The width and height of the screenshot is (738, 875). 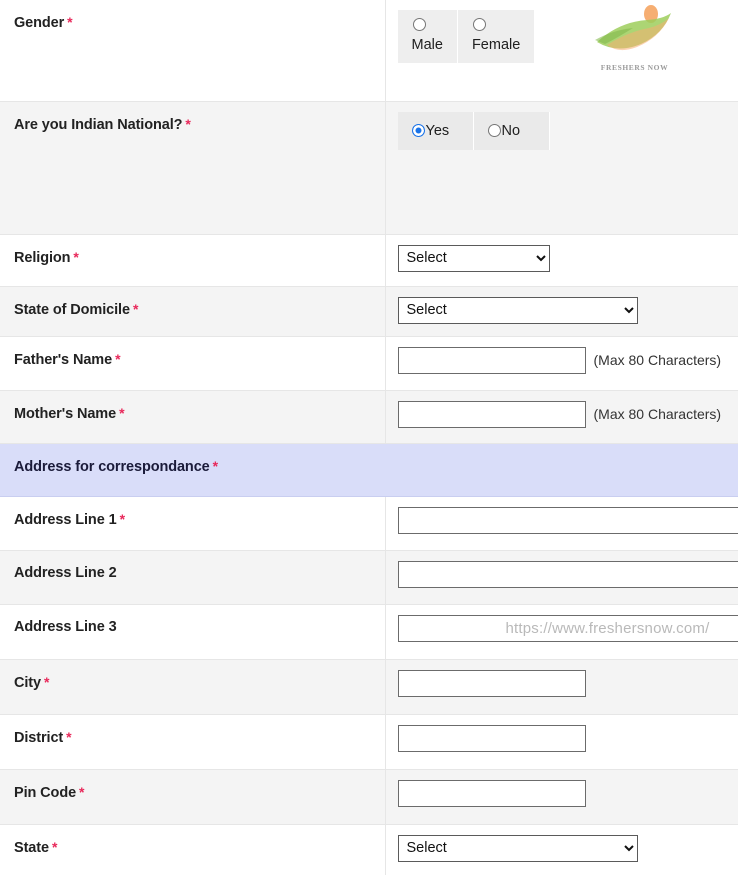 I want to click on section-header-cell-address: Address for correspondance *, so click(x=369, y=470).